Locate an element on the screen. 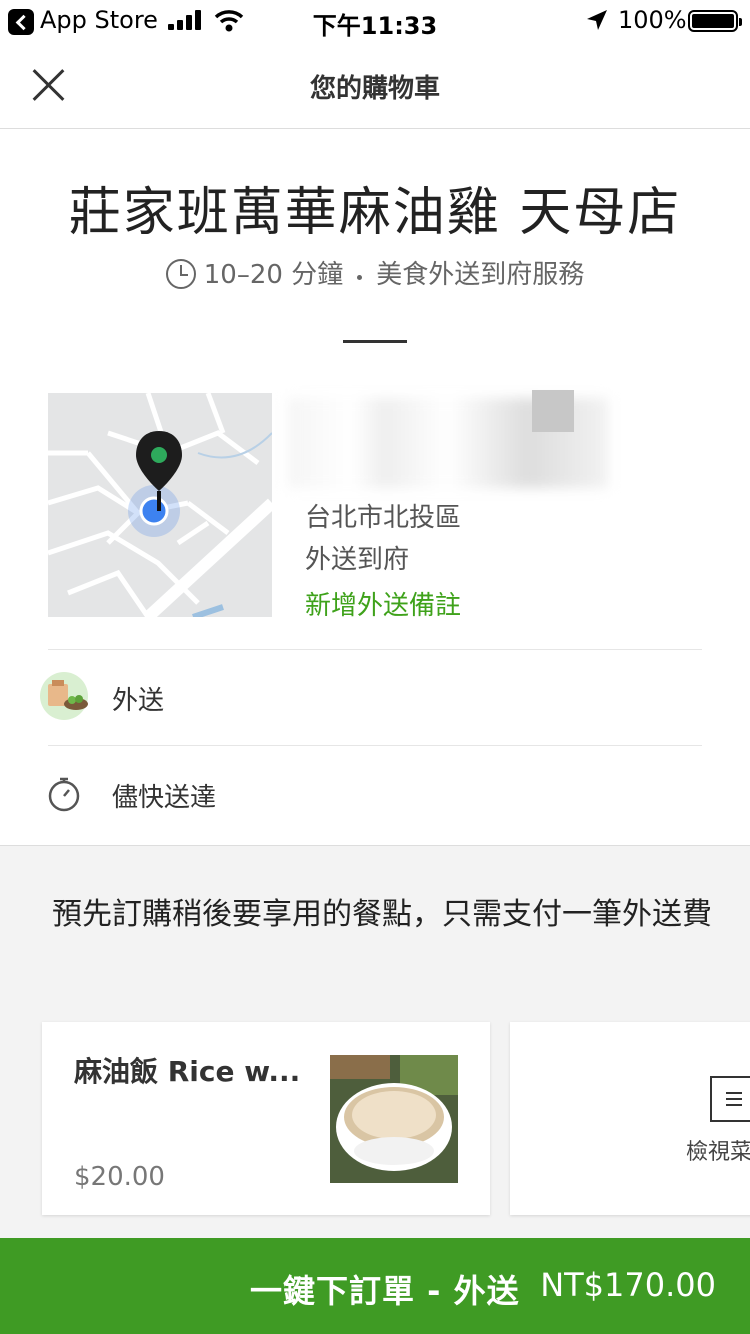  store-meta: 10–20 分鐘 美食外送到府服務 is located at coordinates (375, 272).